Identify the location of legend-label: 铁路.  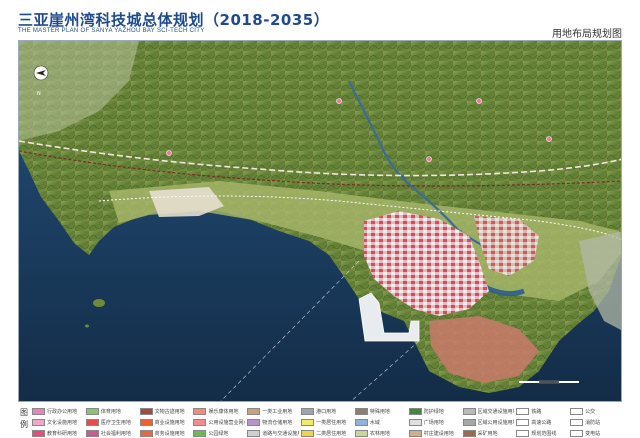
(536, 411).